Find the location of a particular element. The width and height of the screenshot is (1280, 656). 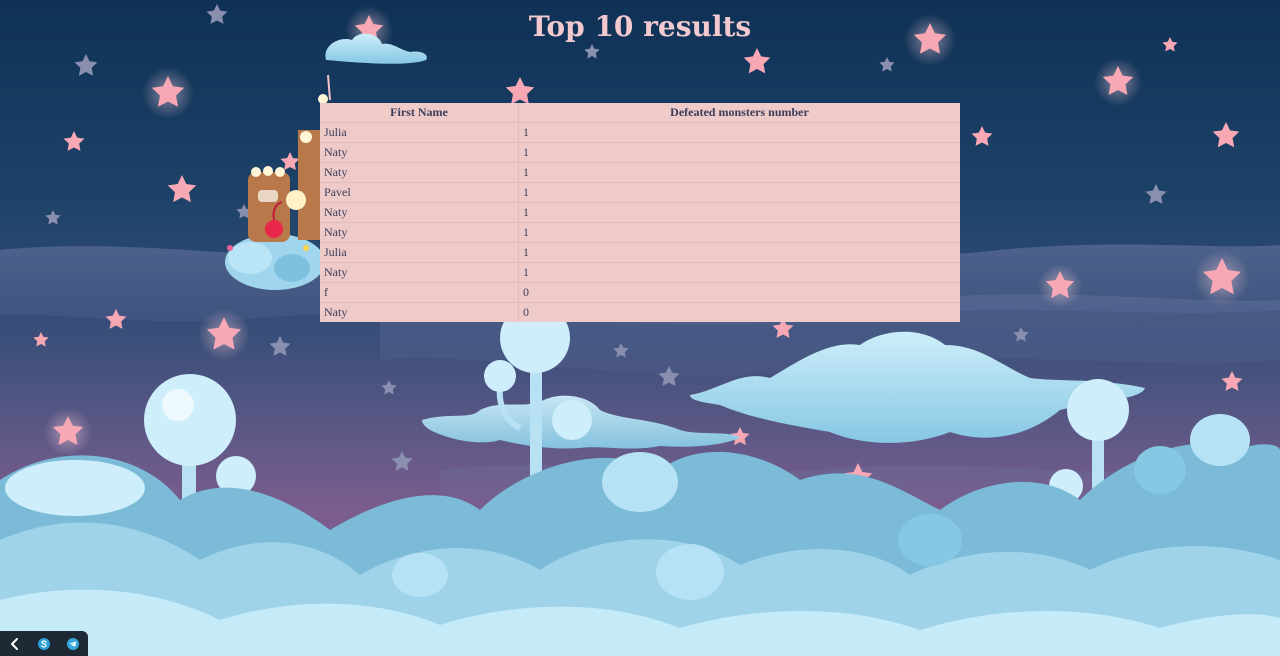

cell-first-name: Pavel is located at coordinates (419, 192).